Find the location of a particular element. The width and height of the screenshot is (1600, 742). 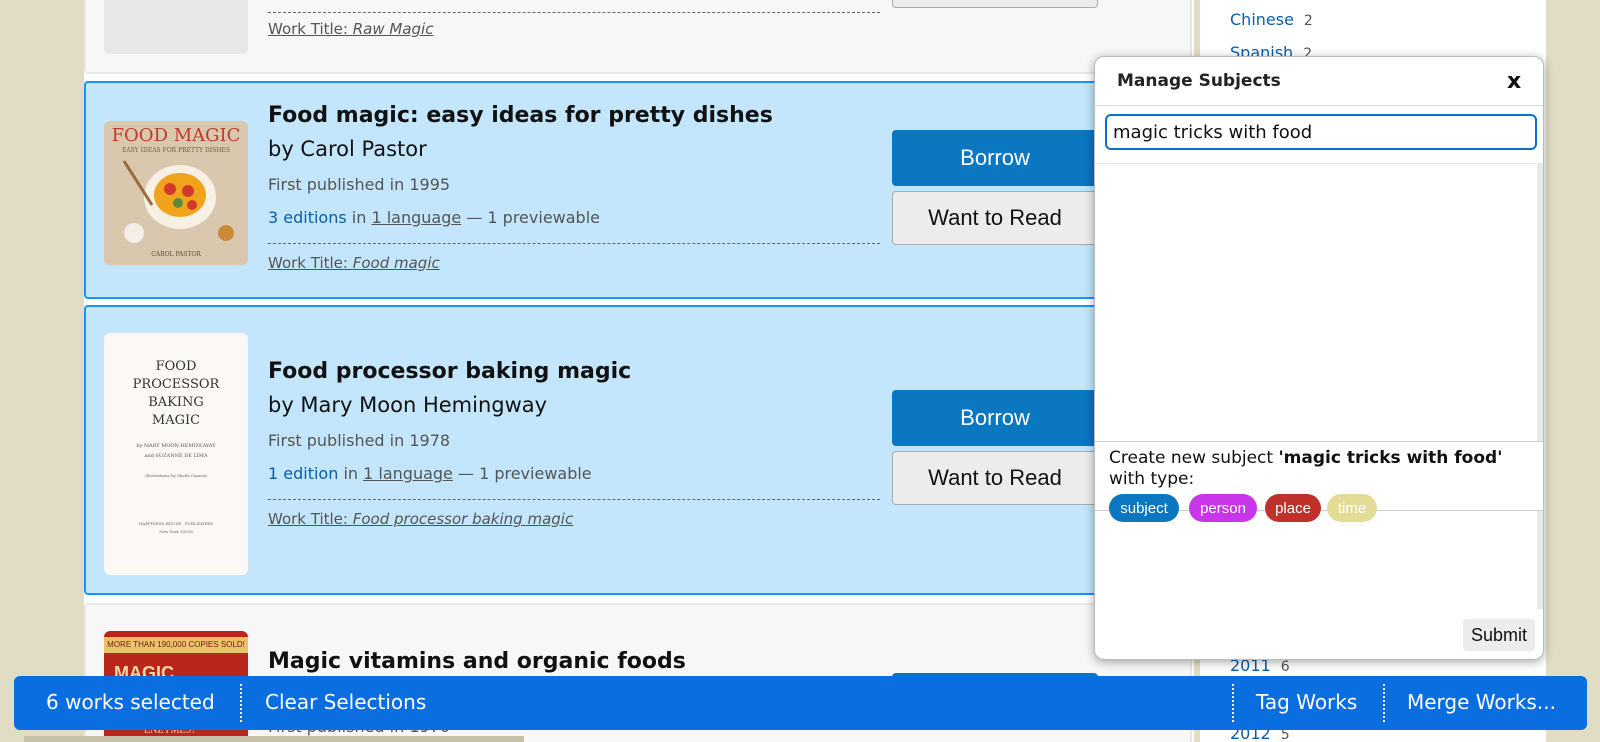

cover-publisher: HAPPINESS HOUSE · PUBLISHERS is located at coordinates (176, 523).